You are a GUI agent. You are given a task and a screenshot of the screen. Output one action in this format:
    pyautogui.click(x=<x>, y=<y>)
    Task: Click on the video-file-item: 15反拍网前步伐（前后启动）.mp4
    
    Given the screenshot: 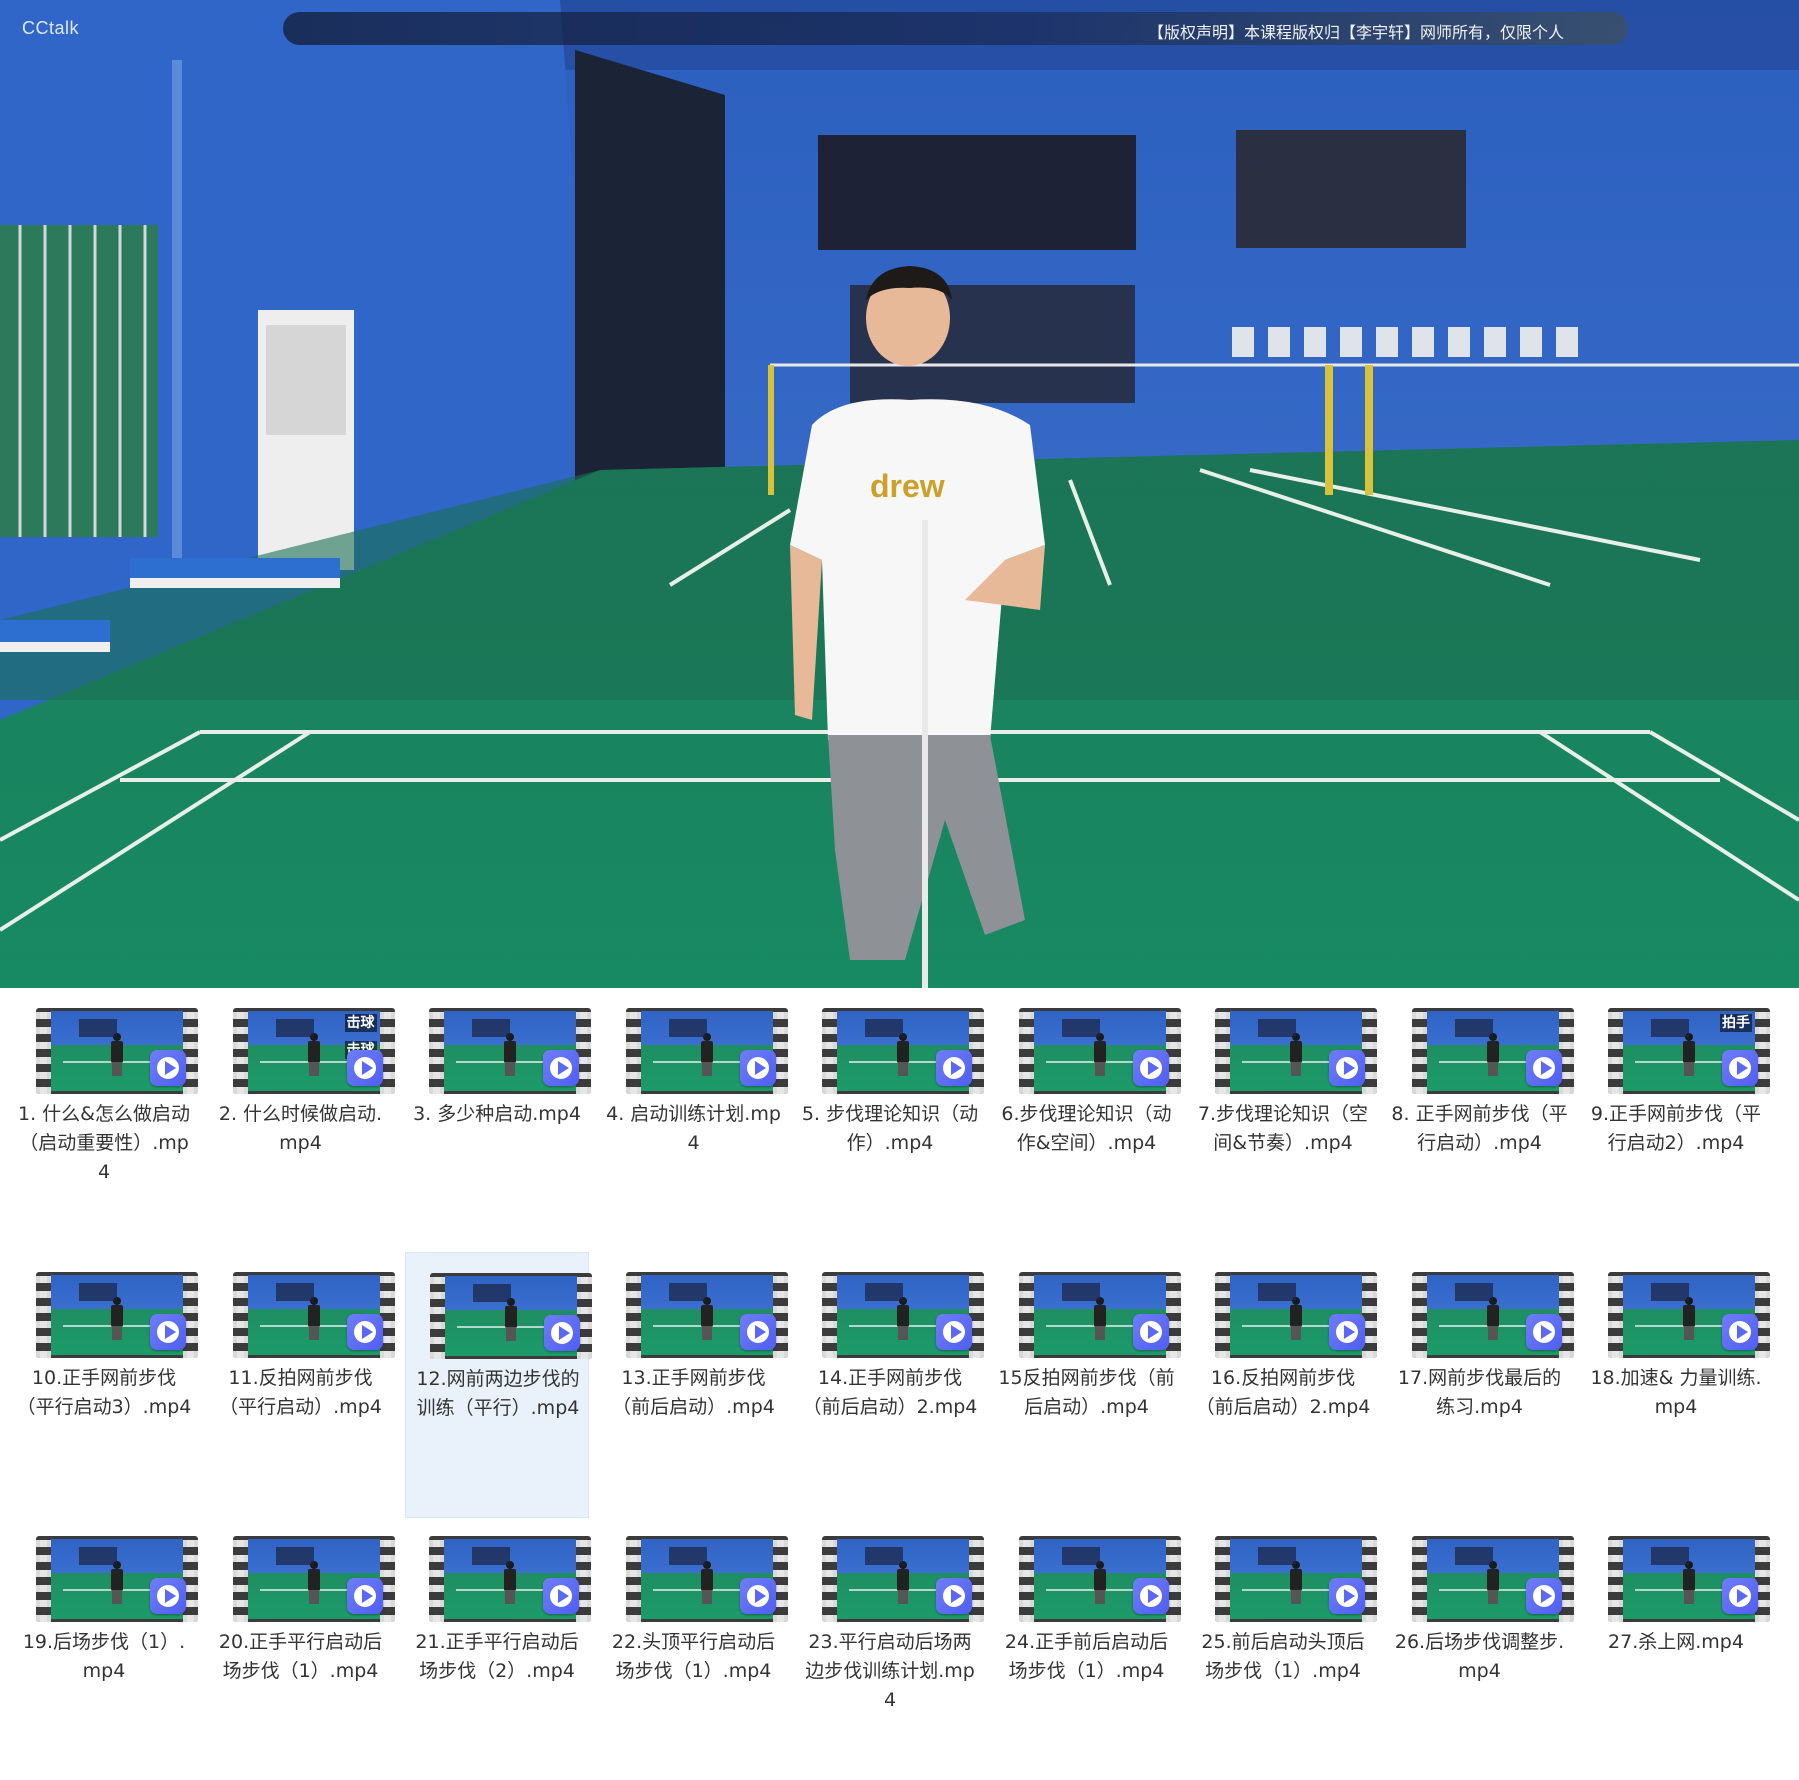 What is the action you would take?
    pyautogui.click(x=1088, y=1384)
    